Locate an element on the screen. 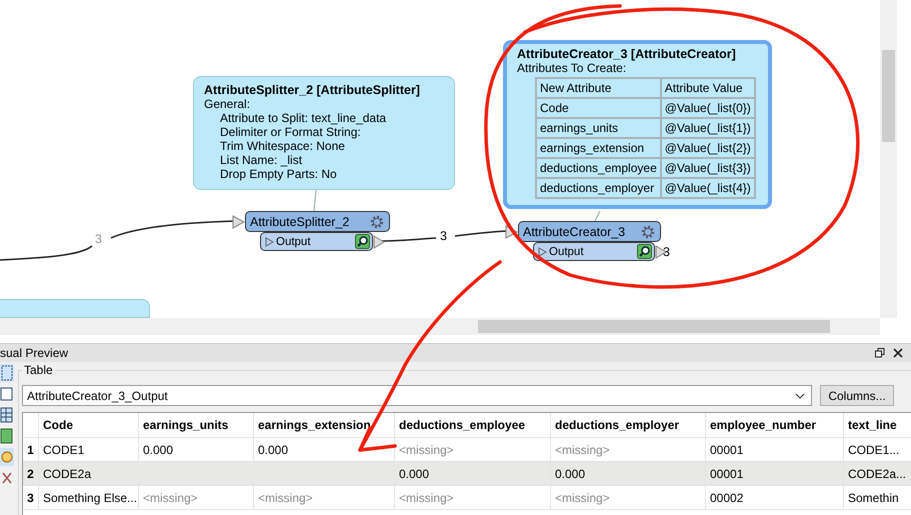 The image size is (911, 515). vertical-scrollbar is located at coordinates (888, 159).